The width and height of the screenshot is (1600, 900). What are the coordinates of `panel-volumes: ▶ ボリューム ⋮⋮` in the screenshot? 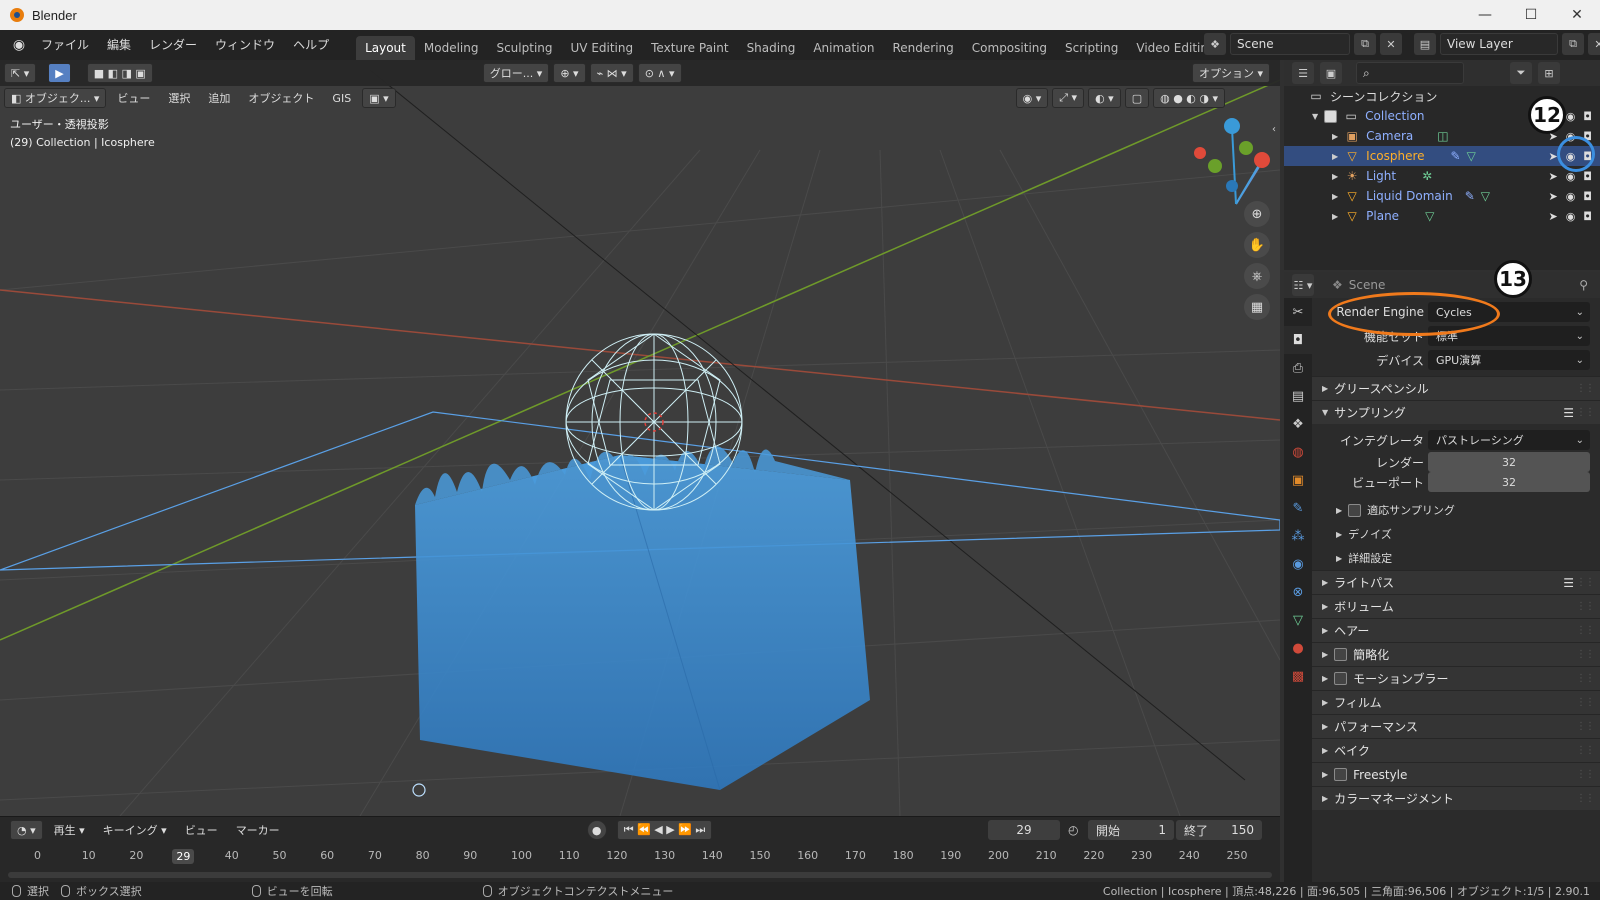 It's located at (1456, 606).